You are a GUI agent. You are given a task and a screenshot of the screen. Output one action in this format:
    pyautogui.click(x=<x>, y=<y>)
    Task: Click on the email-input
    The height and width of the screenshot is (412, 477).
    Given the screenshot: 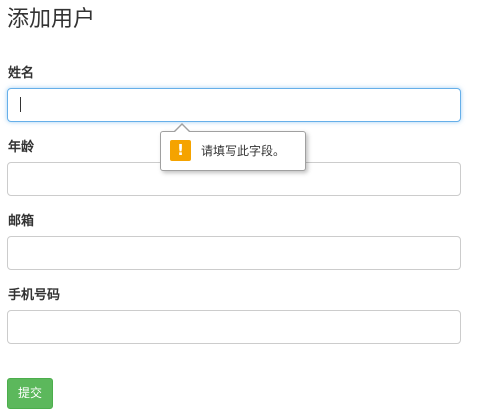 What is the action you would take?
    pyautogui.click(x=234, y=253)
    